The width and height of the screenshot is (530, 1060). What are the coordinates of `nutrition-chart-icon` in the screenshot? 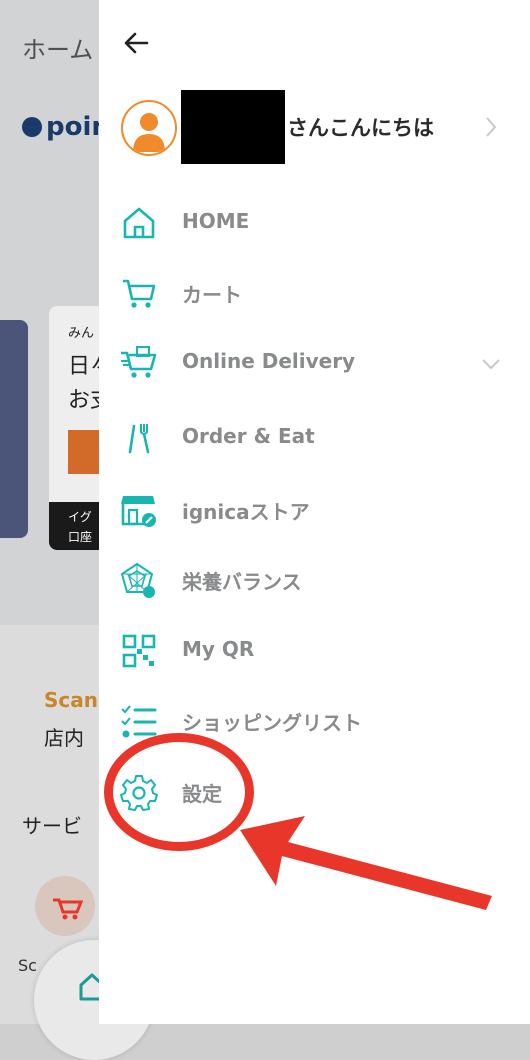 It's located at (139, 580).